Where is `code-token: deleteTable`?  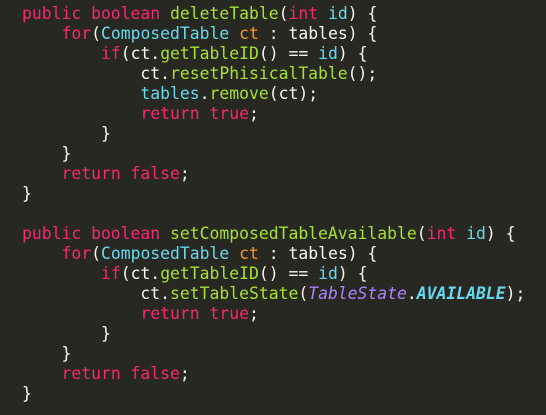 code-token: deleteTable is located at coordinates (224, 13).